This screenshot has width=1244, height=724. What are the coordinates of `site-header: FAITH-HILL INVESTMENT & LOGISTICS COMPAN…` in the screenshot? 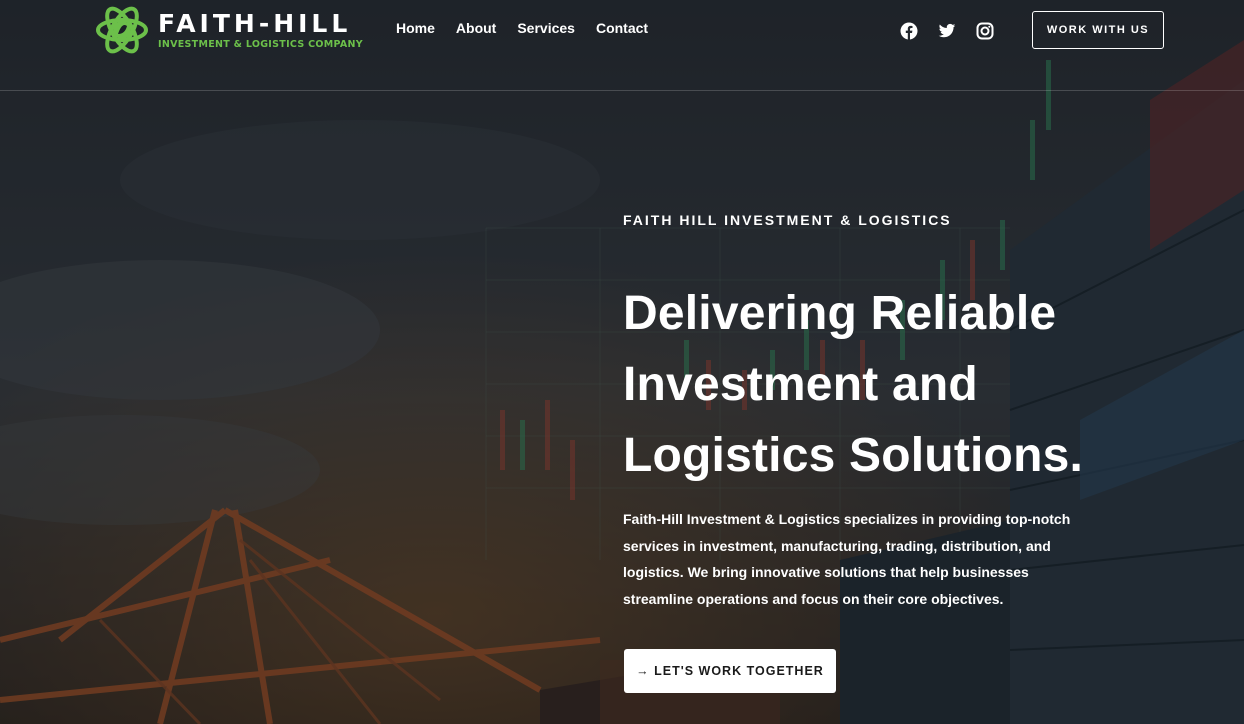 It's located at (622, 45).